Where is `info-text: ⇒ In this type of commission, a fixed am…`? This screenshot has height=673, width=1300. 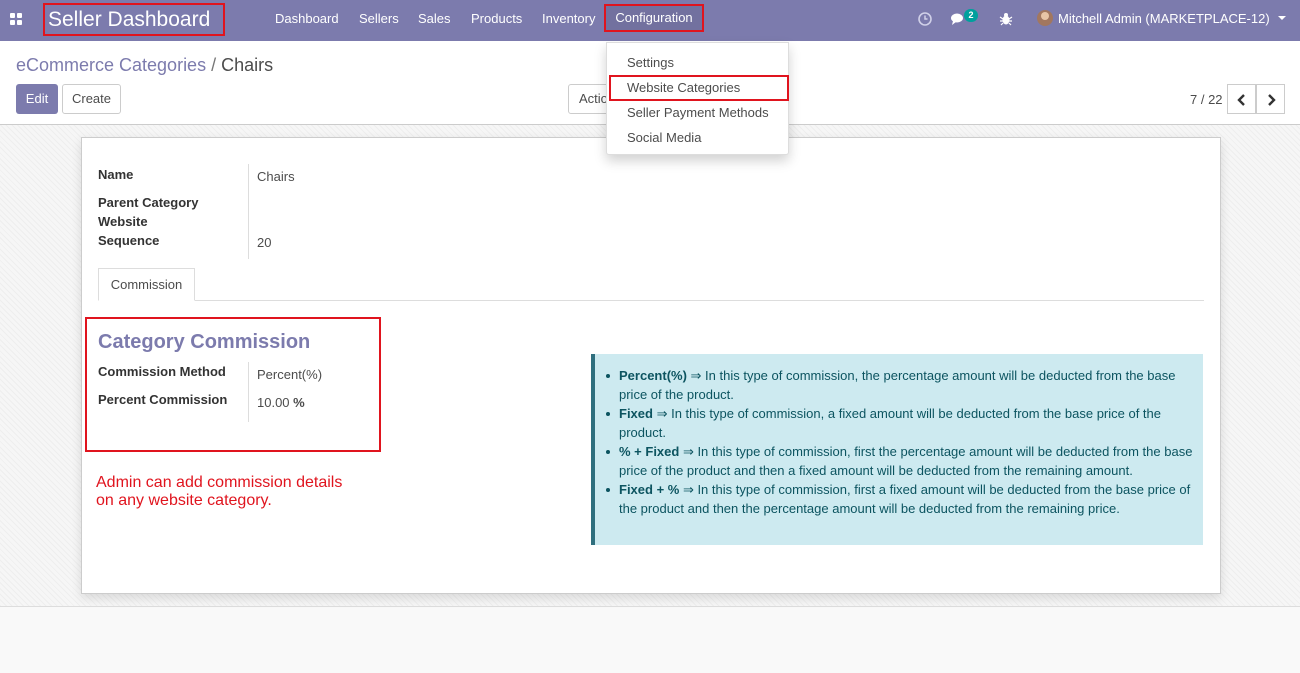 info-text: ⇒ In this type of commission, a fixed am… is located at coordinates (890, 423).